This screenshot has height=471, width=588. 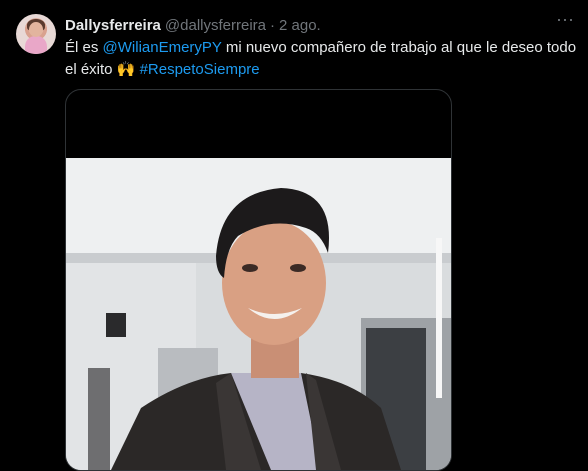 I want to click on author-handle: @dallysferreira, so click(x=215, y=25).